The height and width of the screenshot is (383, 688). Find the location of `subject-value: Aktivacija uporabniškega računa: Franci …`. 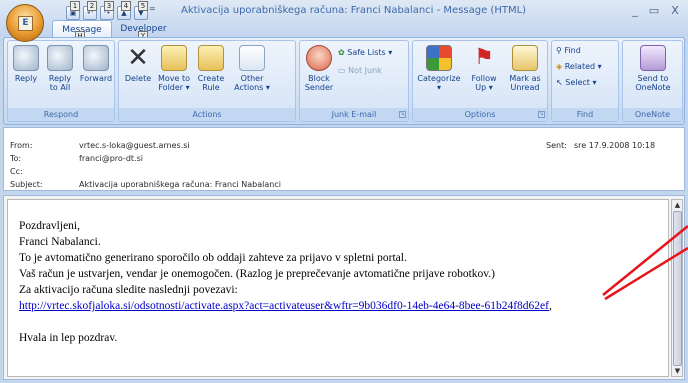

subject-value: Aktivacija uporabniškega računa: Franci … is located at coordinates (180, 184).